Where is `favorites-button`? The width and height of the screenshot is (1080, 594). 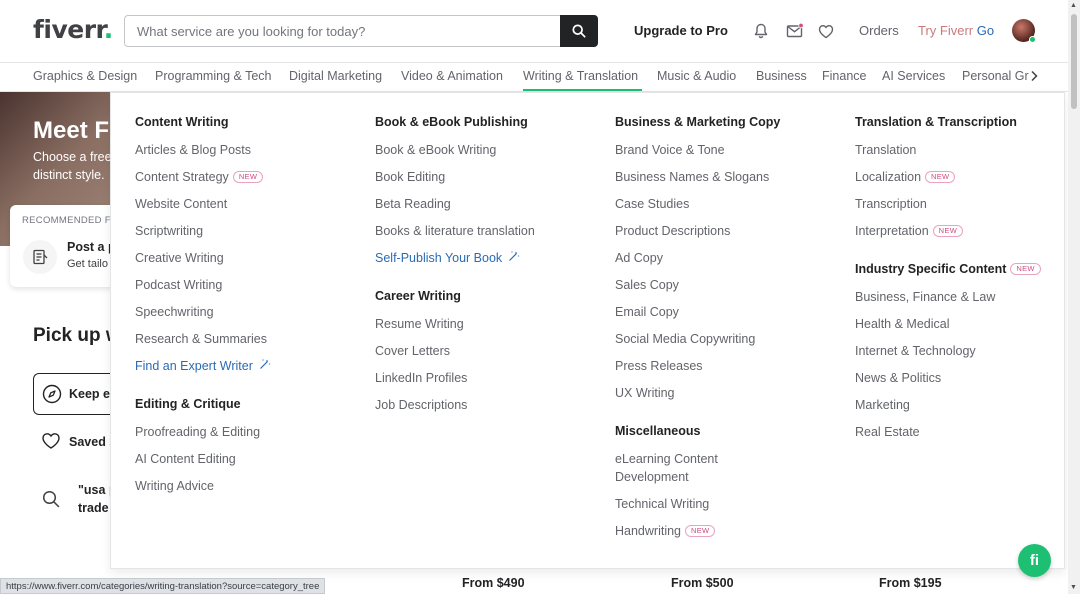 favorites-button is located at coordinates (826, 31).